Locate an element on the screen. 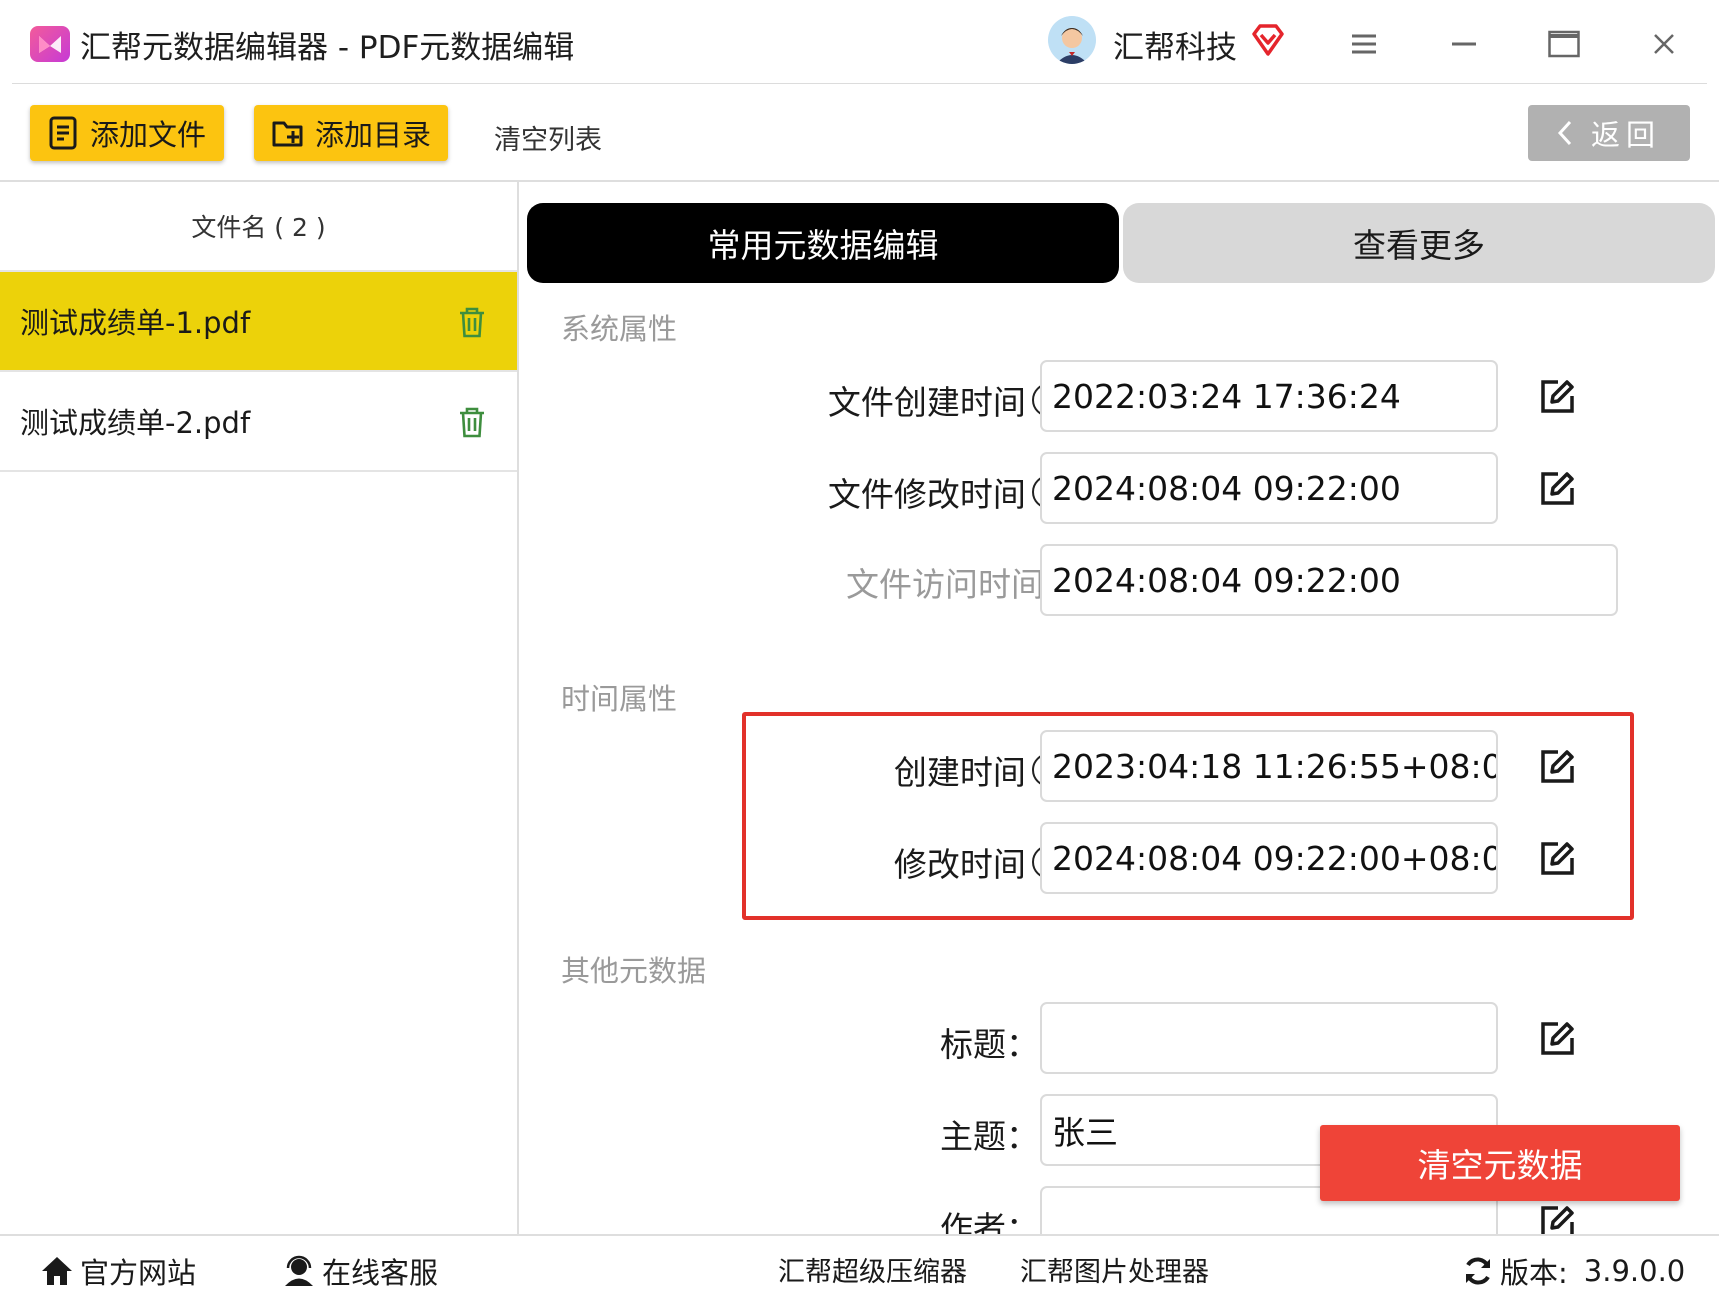  label-text: 文件创建时间 is located at coordinates (926, 402).